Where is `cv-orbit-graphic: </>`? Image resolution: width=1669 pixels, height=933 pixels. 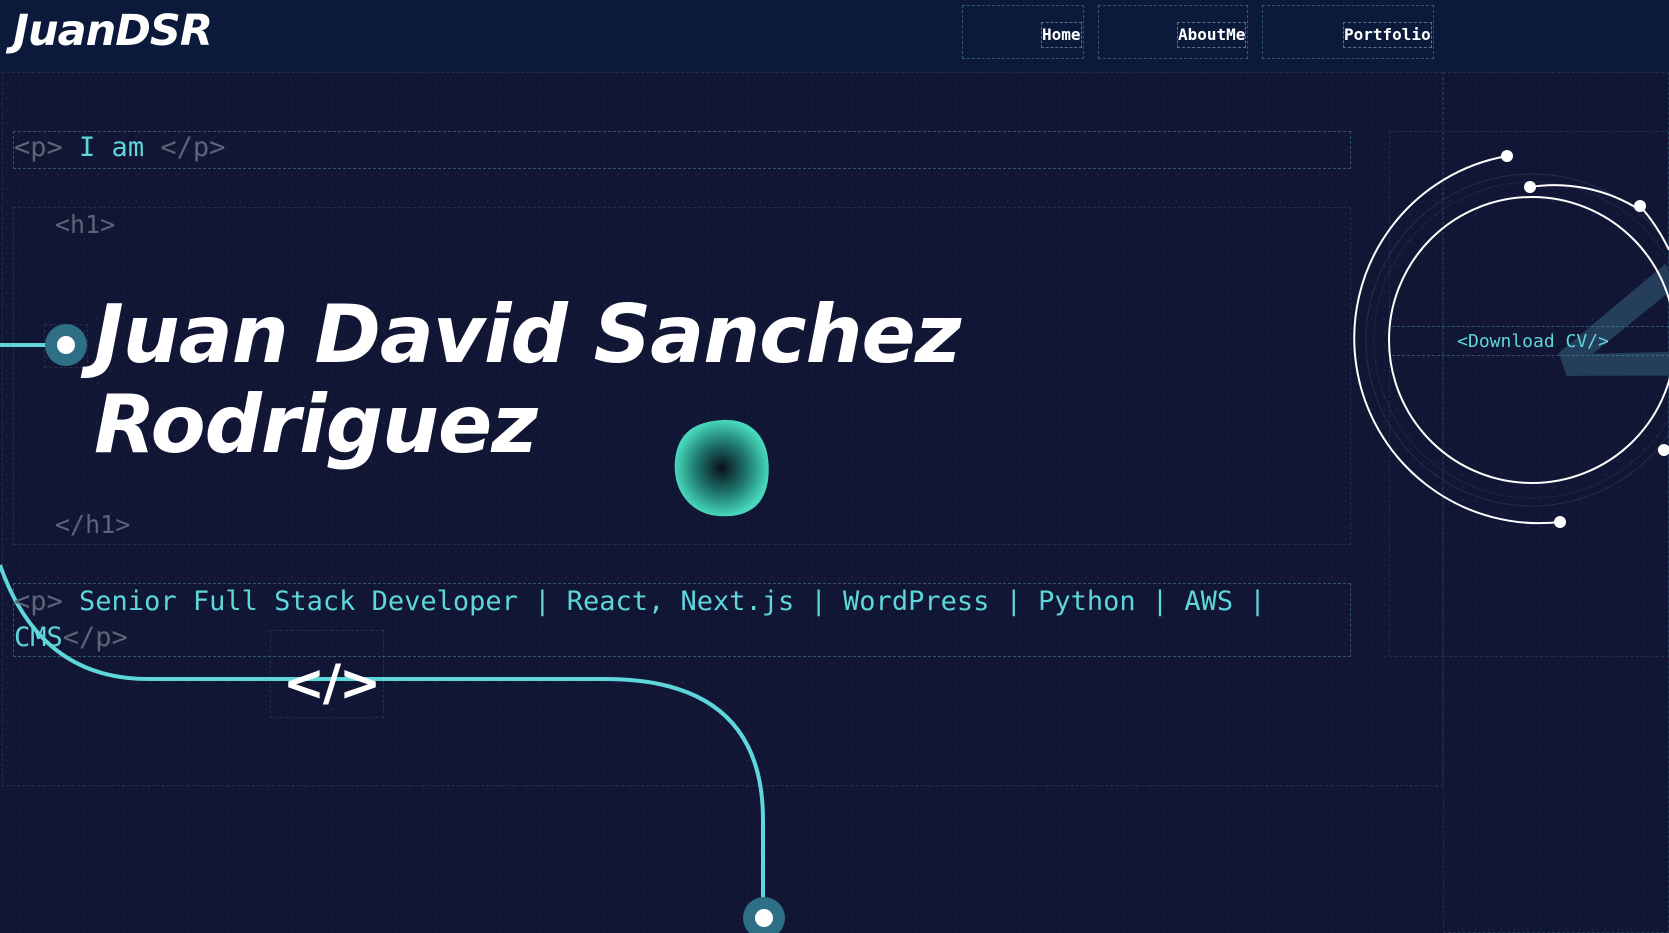
cv-orbit-graphic: </> is located at coordinates (1511, 316).